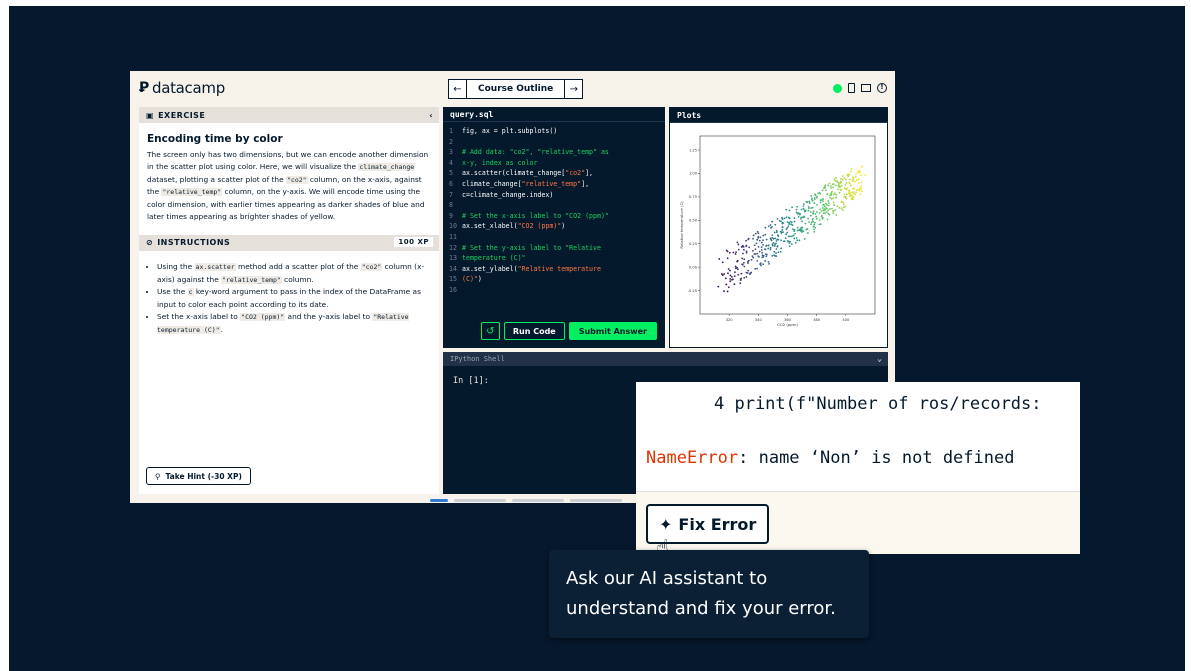 The width and height of the screenshot is (1191, 671). Describe the element at coordinates (431, 115) in the screenshot. I see `collapse-chevron-icon: ‹` at that location.